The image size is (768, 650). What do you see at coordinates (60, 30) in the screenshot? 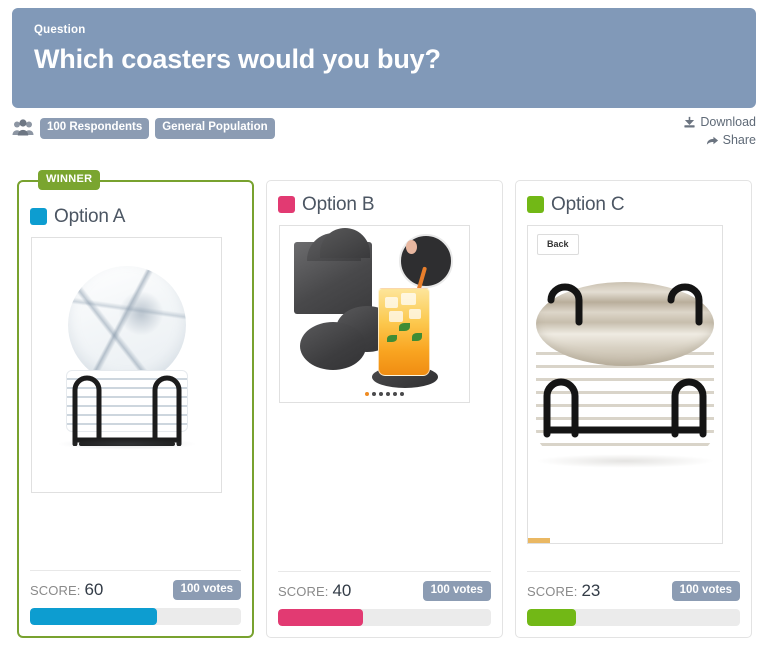
I see `question-eyebrow: Question` at bounding box center [60, 30].